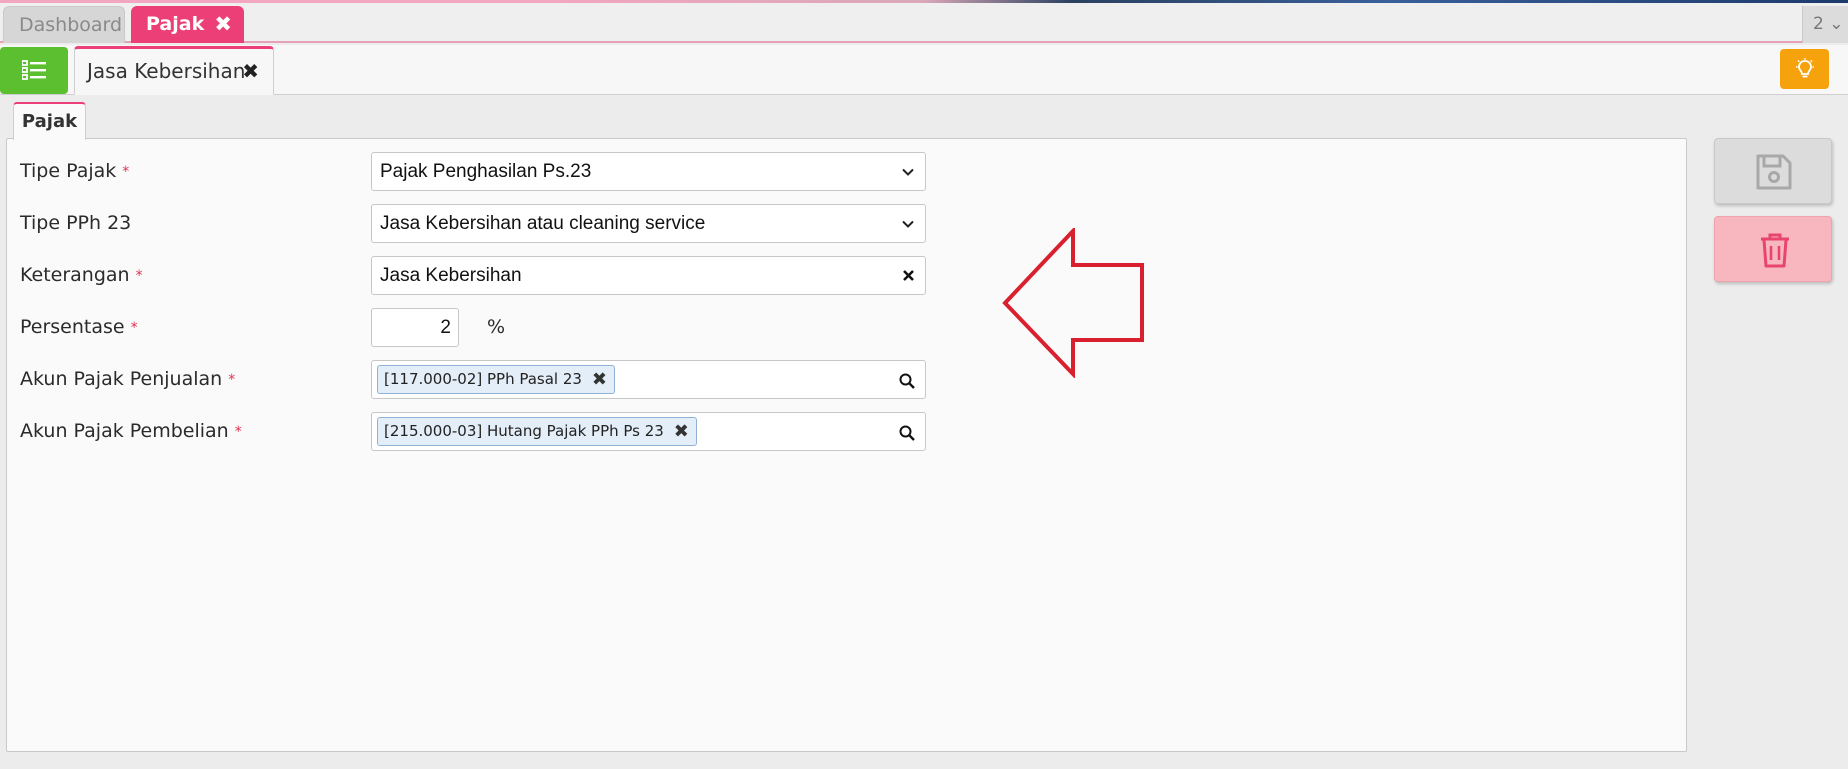 The width and height of the screenshot is (1848, 769). I want to click on tab-pajak: Pajak ✖, so click(187, 24).